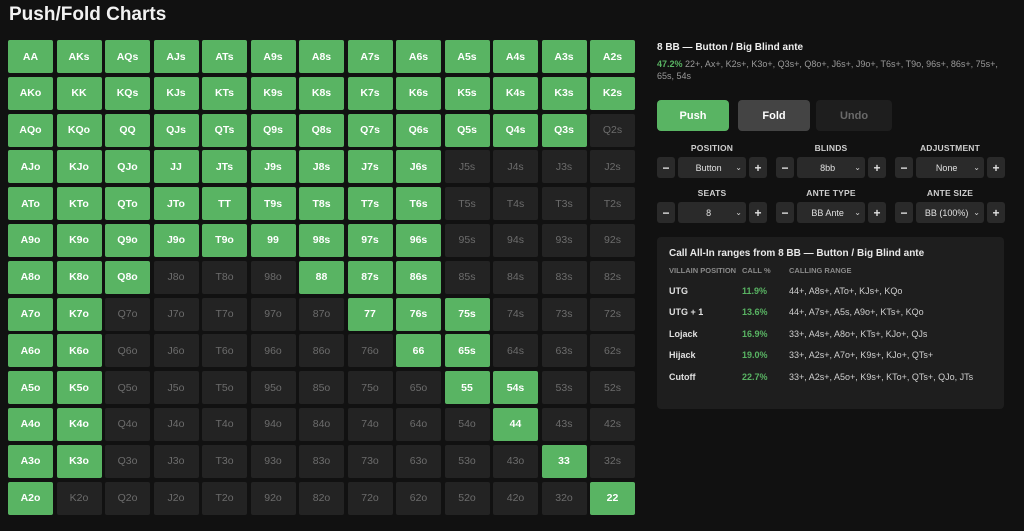 The image size is (1024, 531). I want to click on hand-cell-qjs: QJs, so click(176, 130).